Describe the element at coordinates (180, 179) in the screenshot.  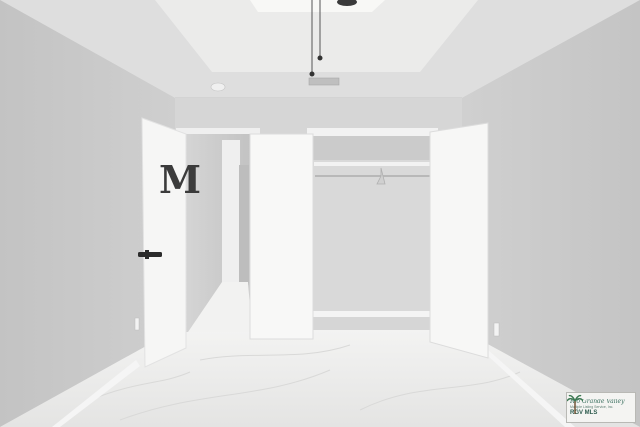
I see `door-letter: M` at that location.